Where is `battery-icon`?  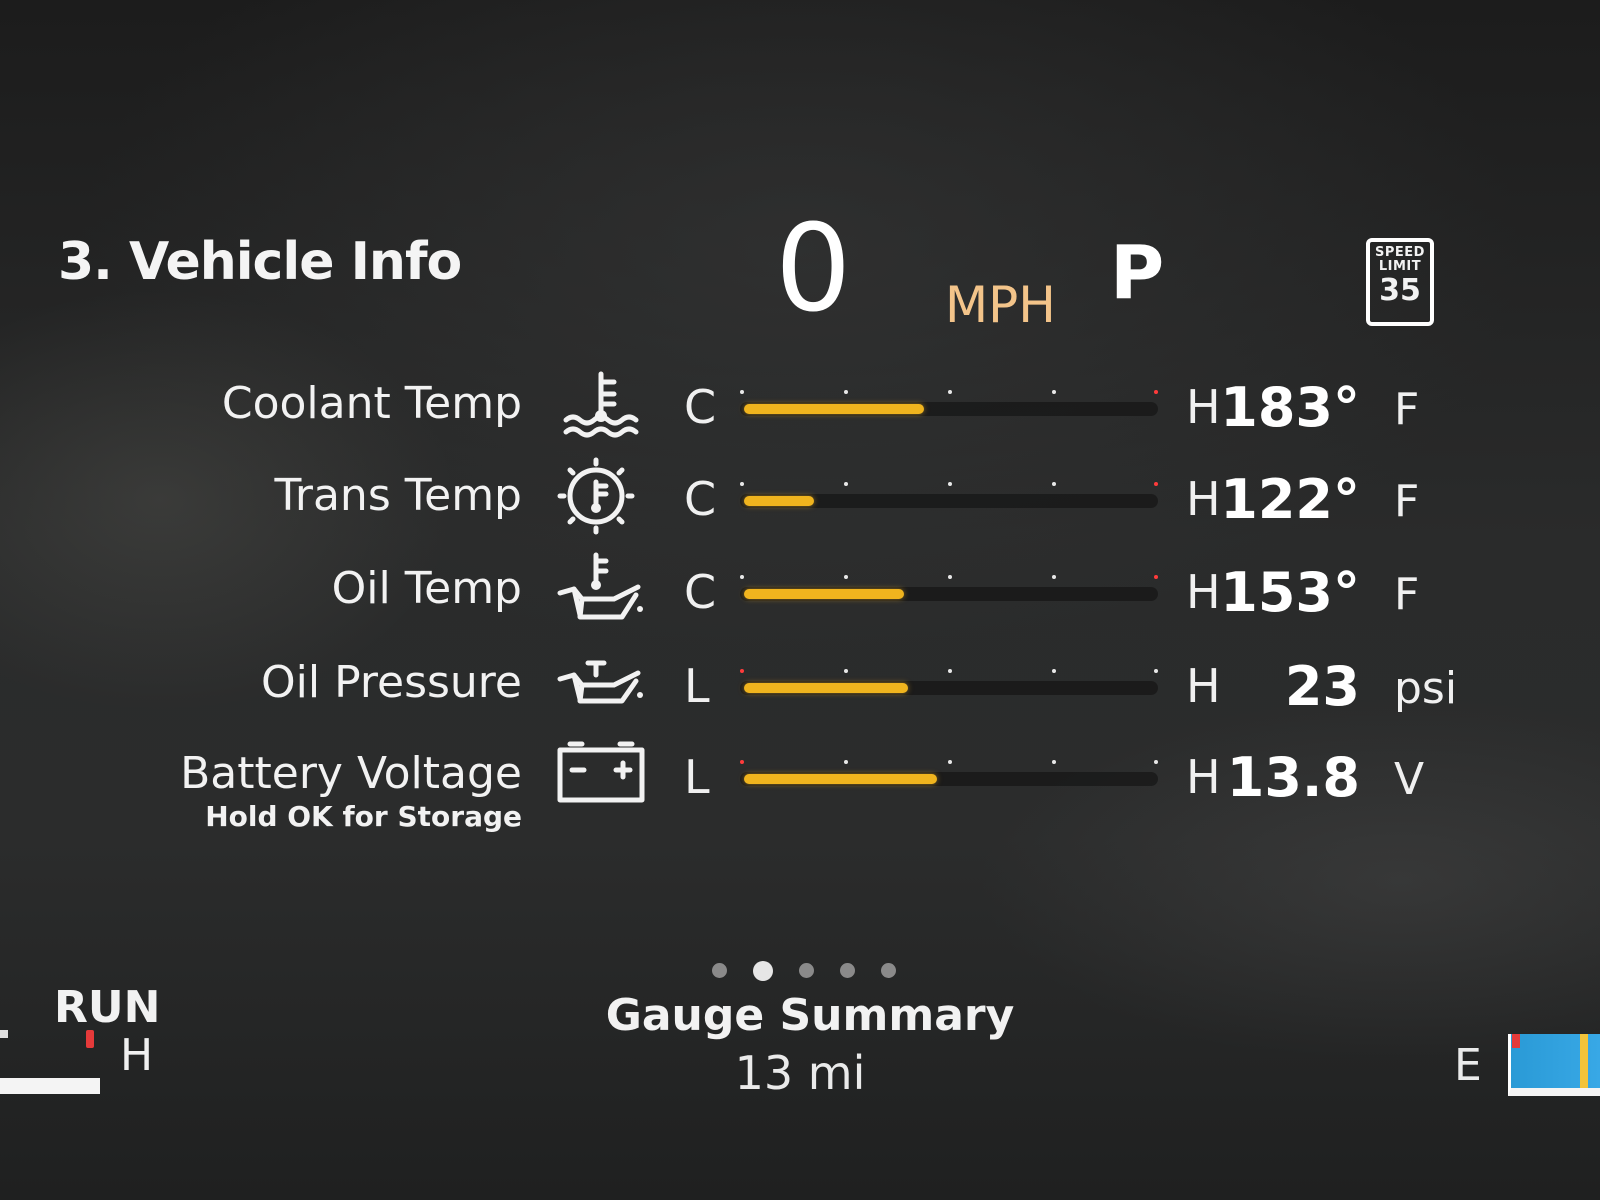
battery-icon is located at coordinates (601, 778).